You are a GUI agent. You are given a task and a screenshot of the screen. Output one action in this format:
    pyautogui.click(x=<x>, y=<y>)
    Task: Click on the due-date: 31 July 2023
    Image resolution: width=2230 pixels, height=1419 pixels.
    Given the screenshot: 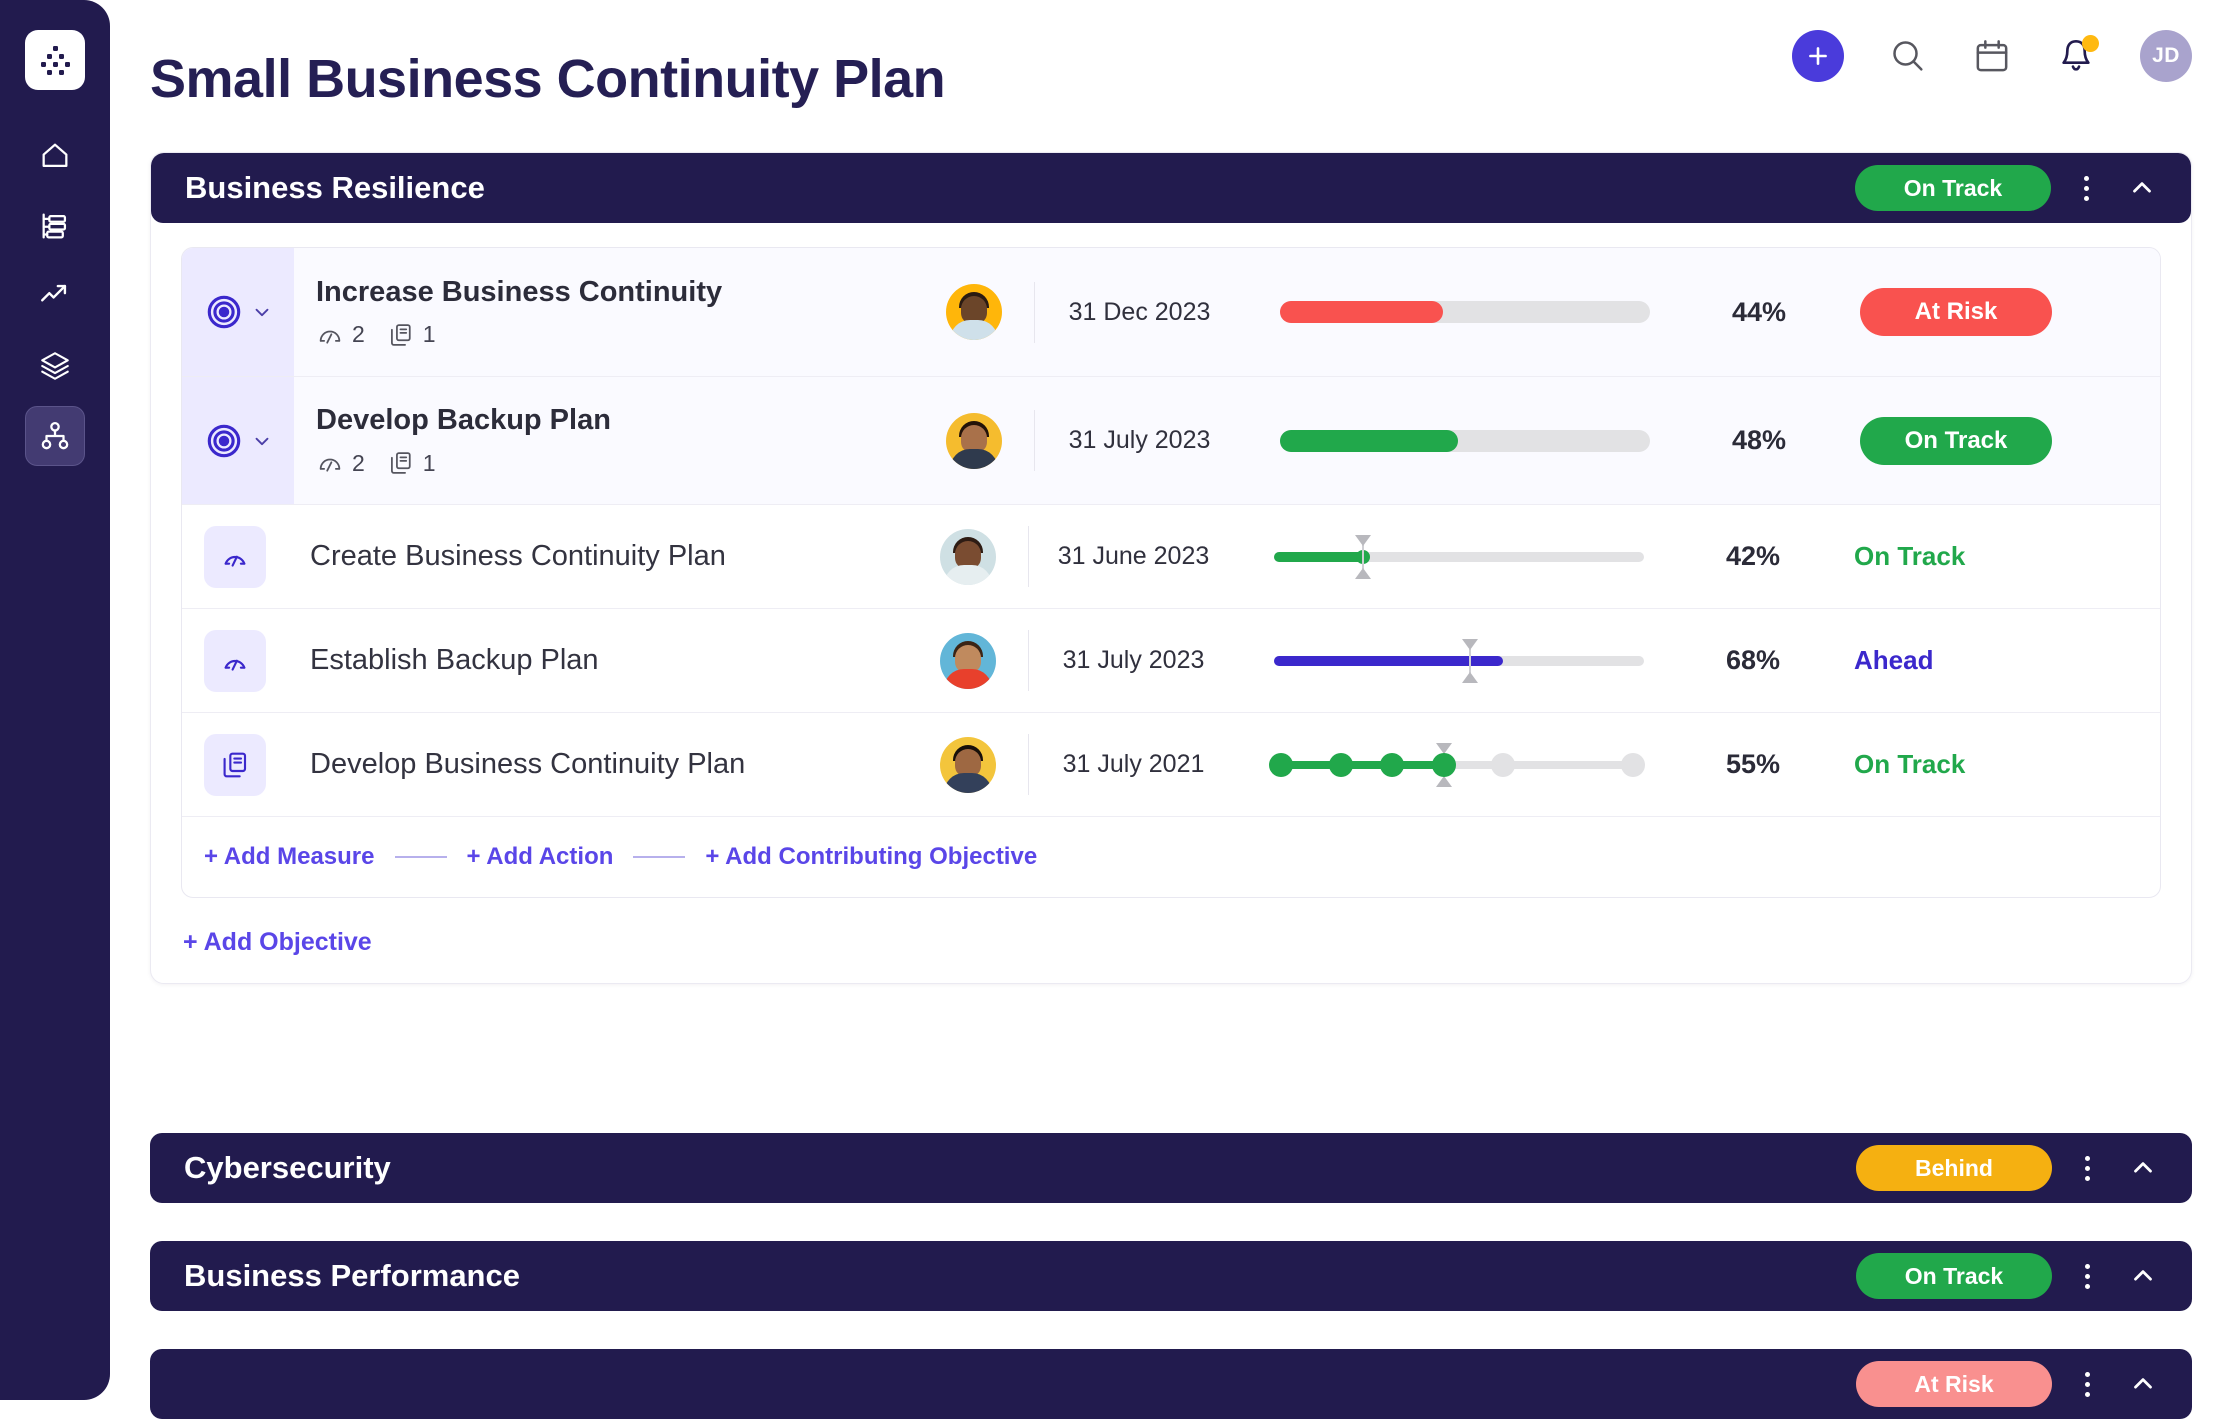 What is the action you would take?
    pyautogui.click(x=1133, y=660)
    